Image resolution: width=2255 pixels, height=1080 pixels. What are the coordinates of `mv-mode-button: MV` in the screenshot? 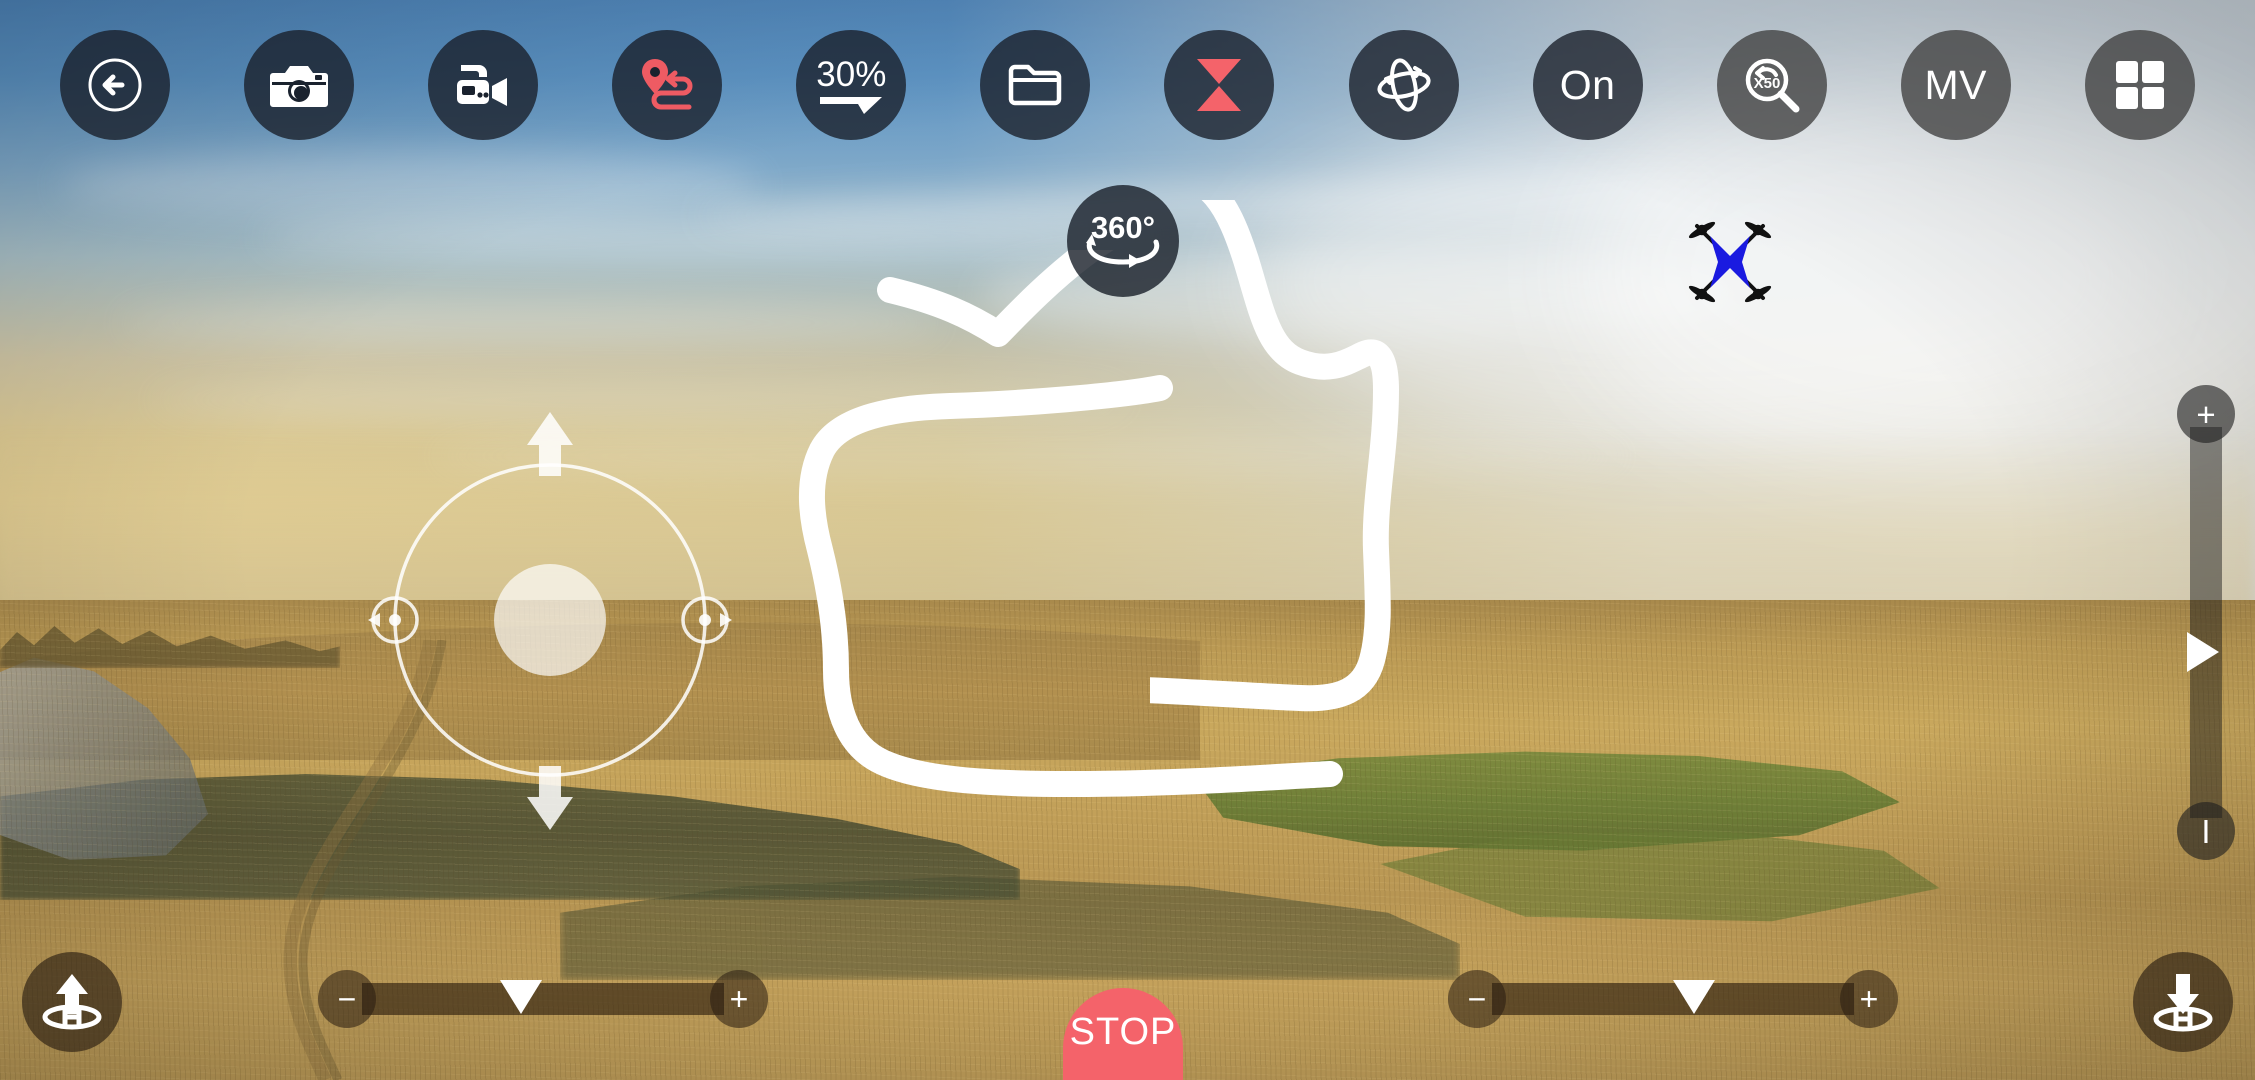 It's located at (1955, 85).